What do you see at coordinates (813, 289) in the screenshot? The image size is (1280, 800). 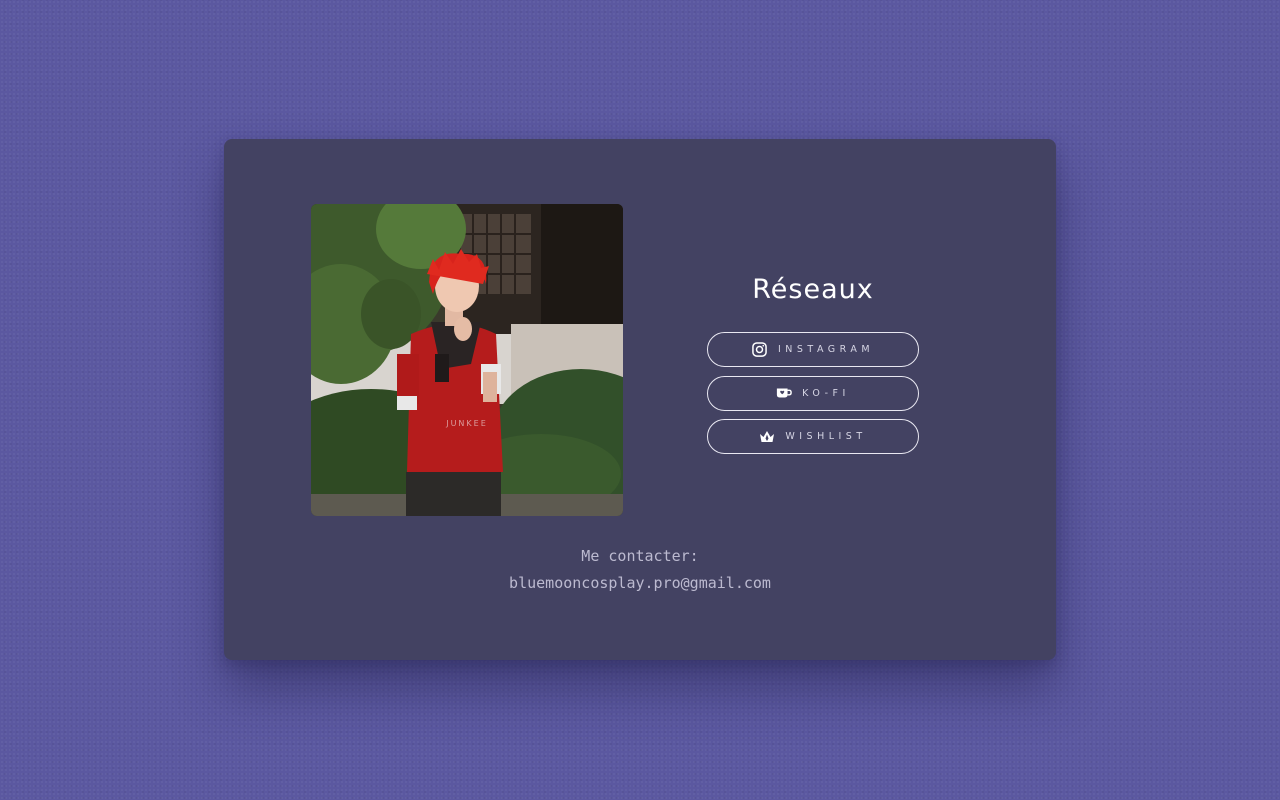 I see `socials-title: Réseaux` at bounding box center [813, 289].